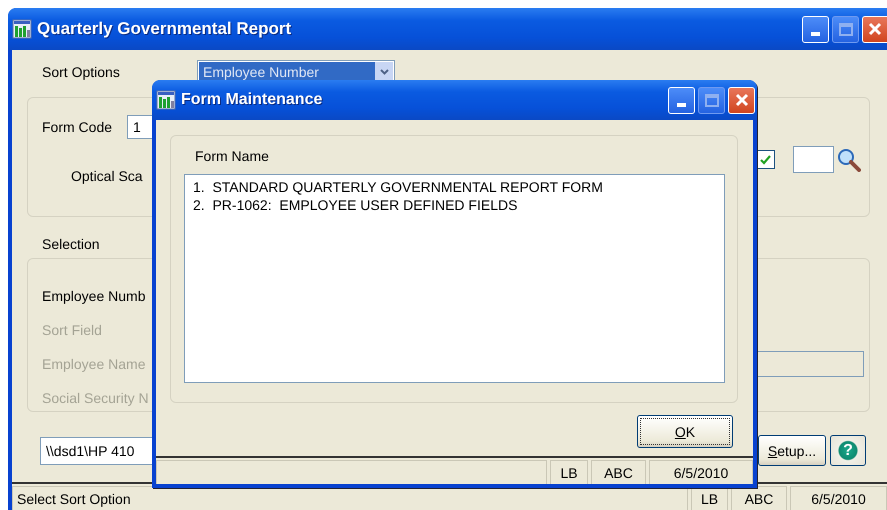 This screenshot has width=887, height=510. I want to click on field-label: Sort Field, so click(72, 330).